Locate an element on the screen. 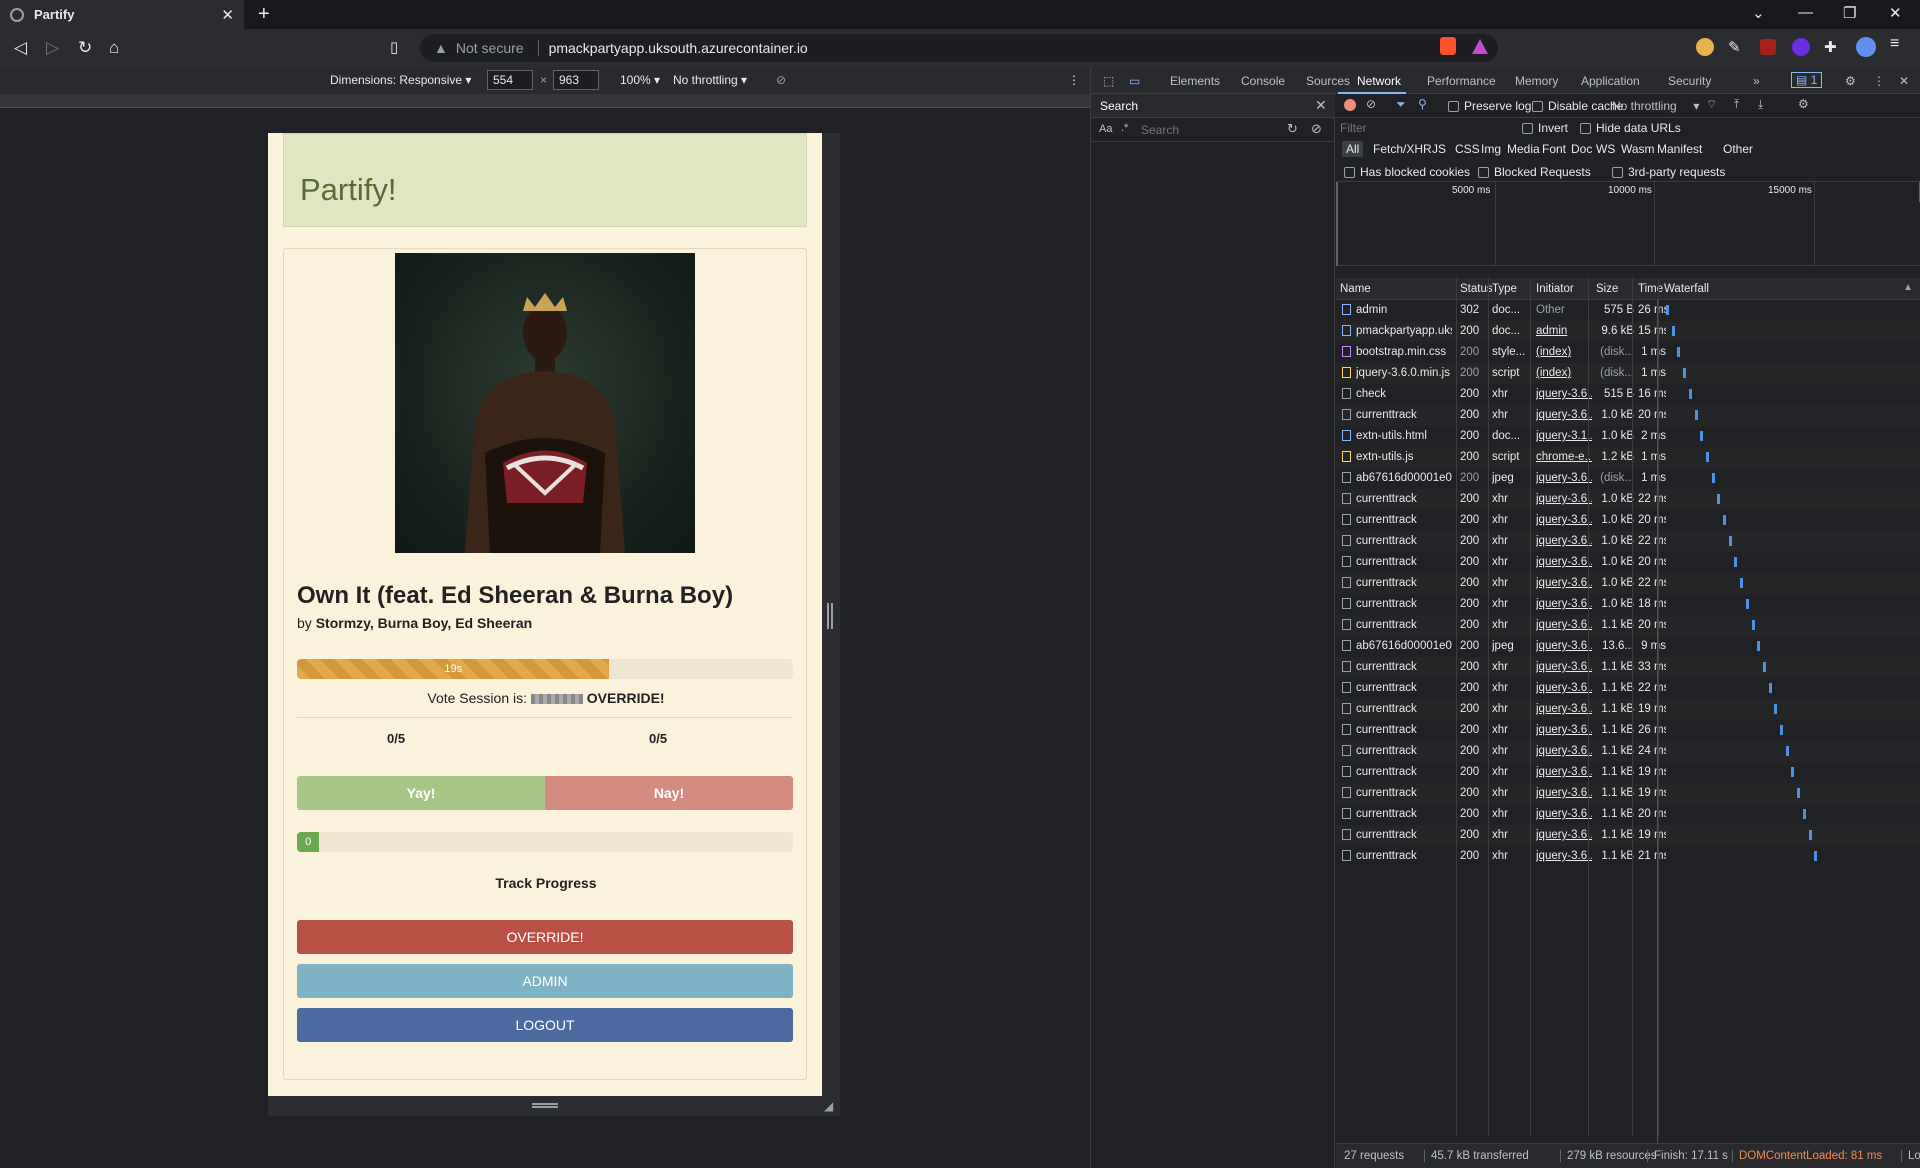  search-input is located at coordinates (1207, 129).